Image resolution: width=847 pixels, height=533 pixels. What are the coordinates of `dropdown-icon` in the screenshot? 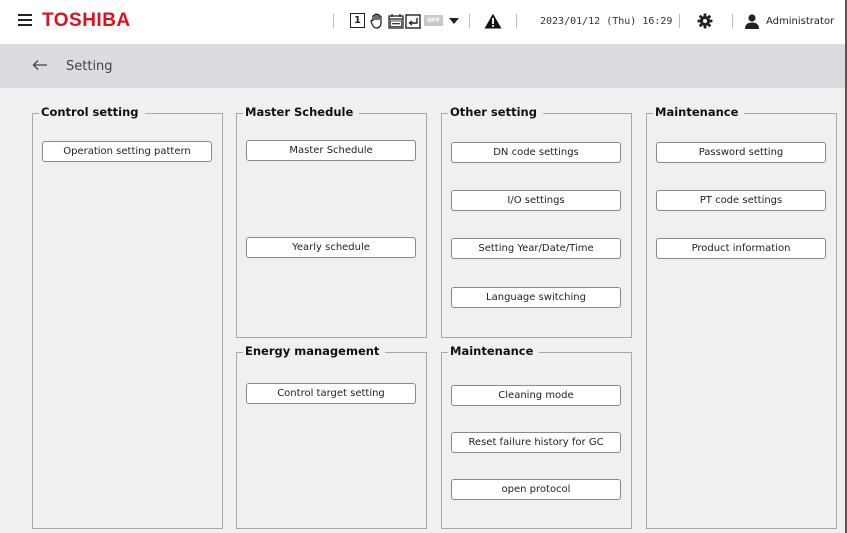 It's located at (454, 20).